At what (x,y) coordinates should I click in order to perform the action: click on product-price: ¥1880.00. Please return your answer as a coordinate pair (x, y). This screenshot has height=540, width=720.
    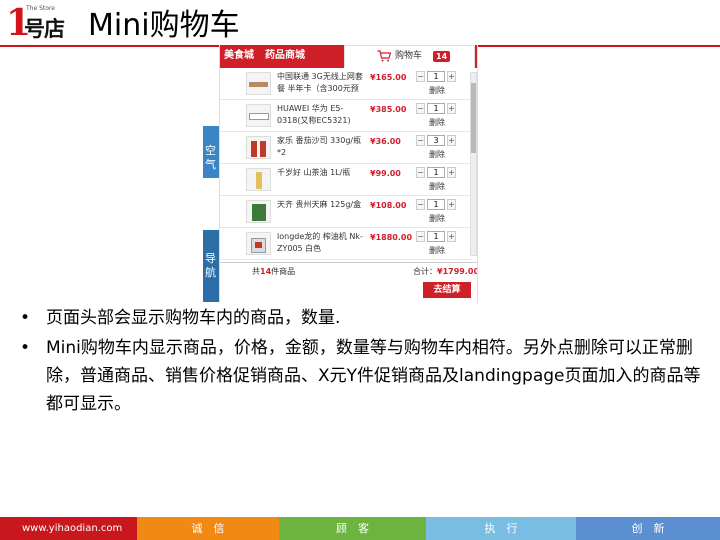
    Looking at the image, I should click on (391, 237).